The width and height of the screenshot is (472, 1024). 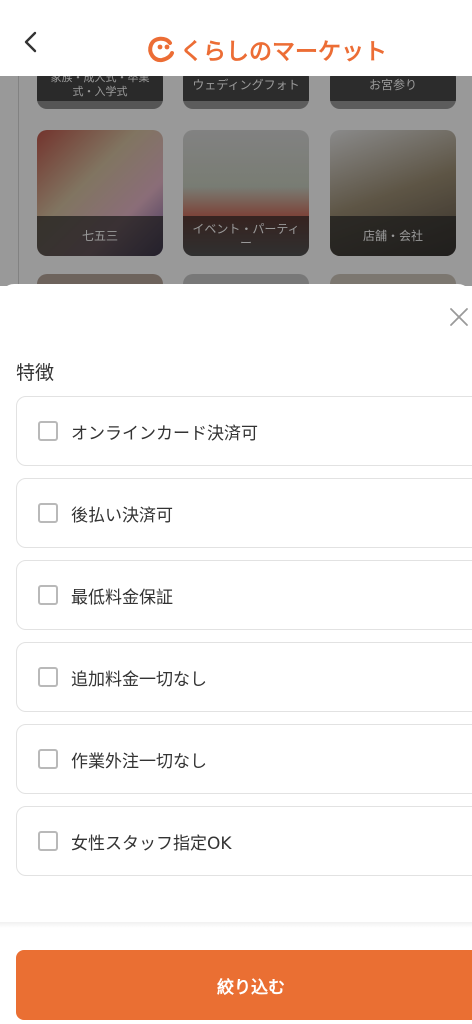 I want to click on brand-logo: くらしのマーケット, so click(x=265, y=49).